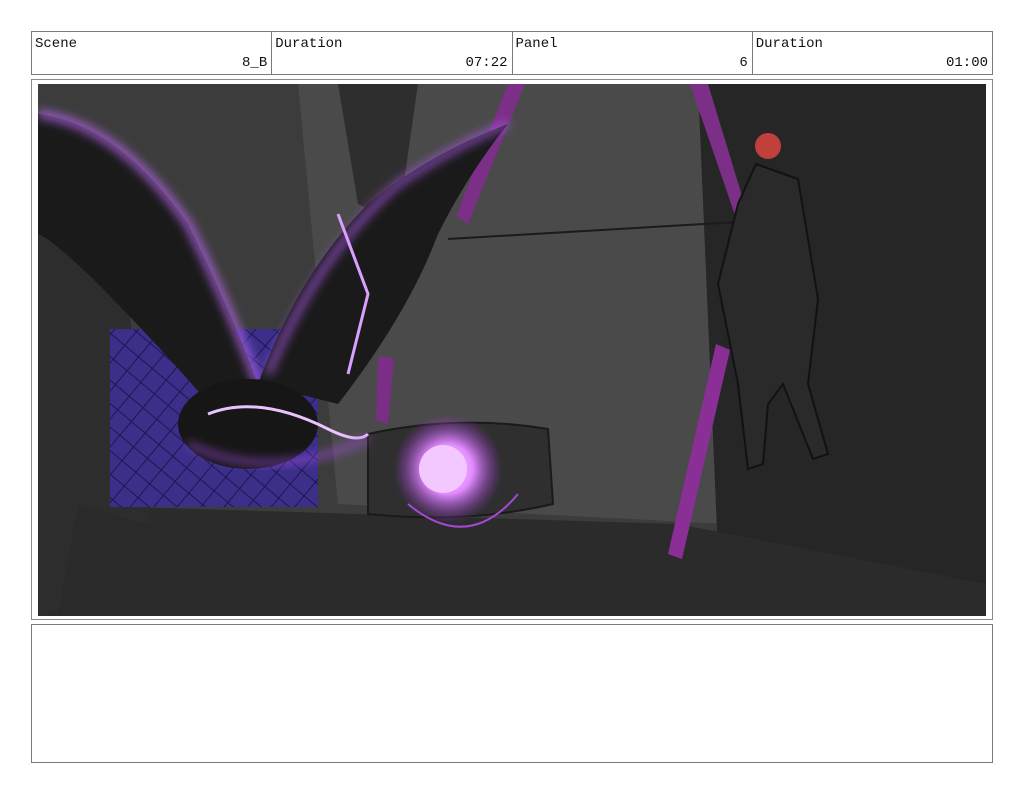 This screenshot has width=1024, height=793. I want to click on panel-label: Panel, so click(536, 44).